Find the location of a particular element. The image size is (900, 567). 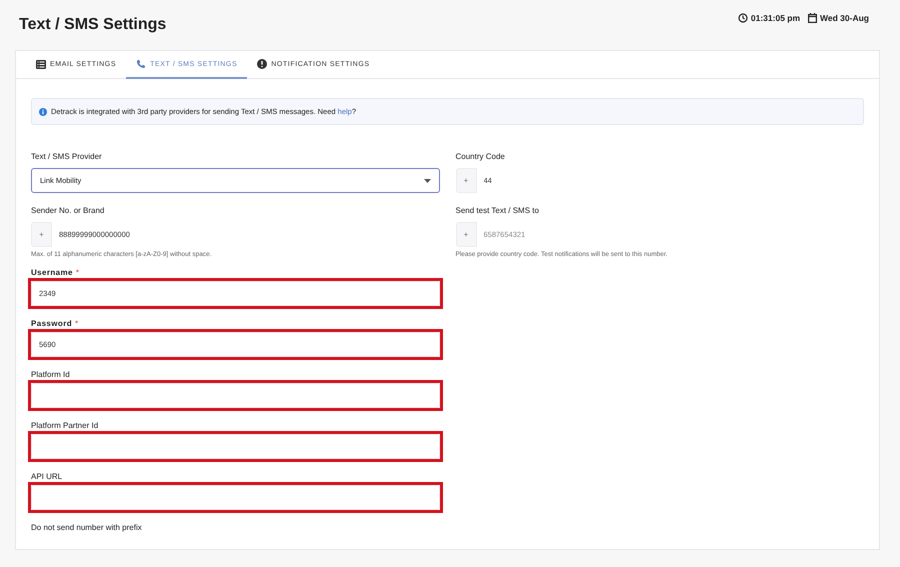

field-label: Platform Partner Id is located at coordinates (64, 425).